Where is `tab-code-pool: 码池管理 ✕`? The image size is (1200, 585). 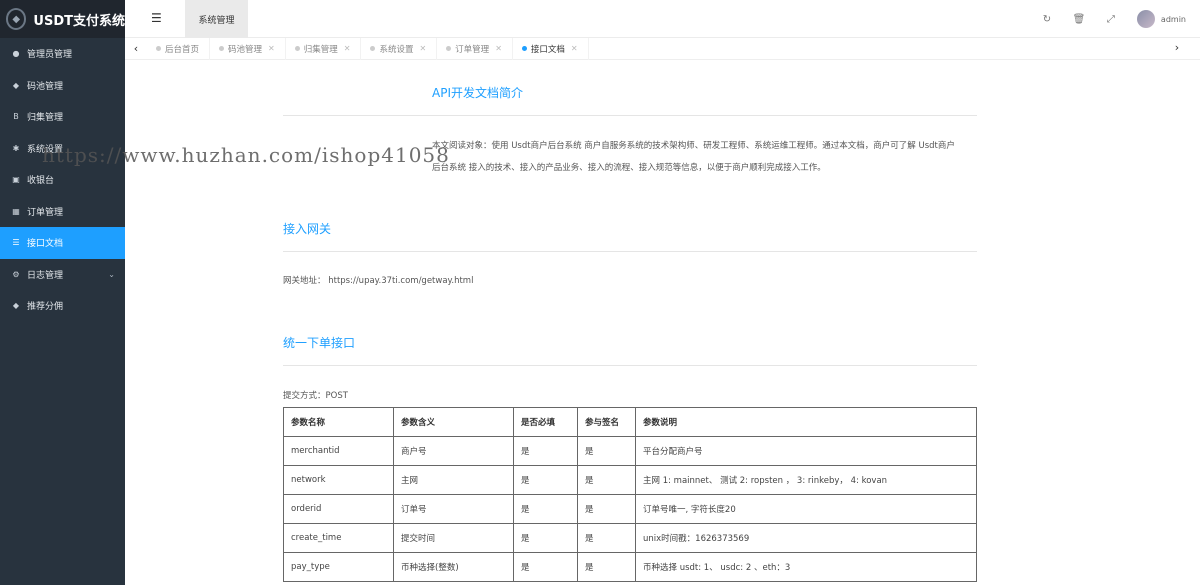 tab-code-pool: 码池管理 ✕ is located at coordinates (248, 48).